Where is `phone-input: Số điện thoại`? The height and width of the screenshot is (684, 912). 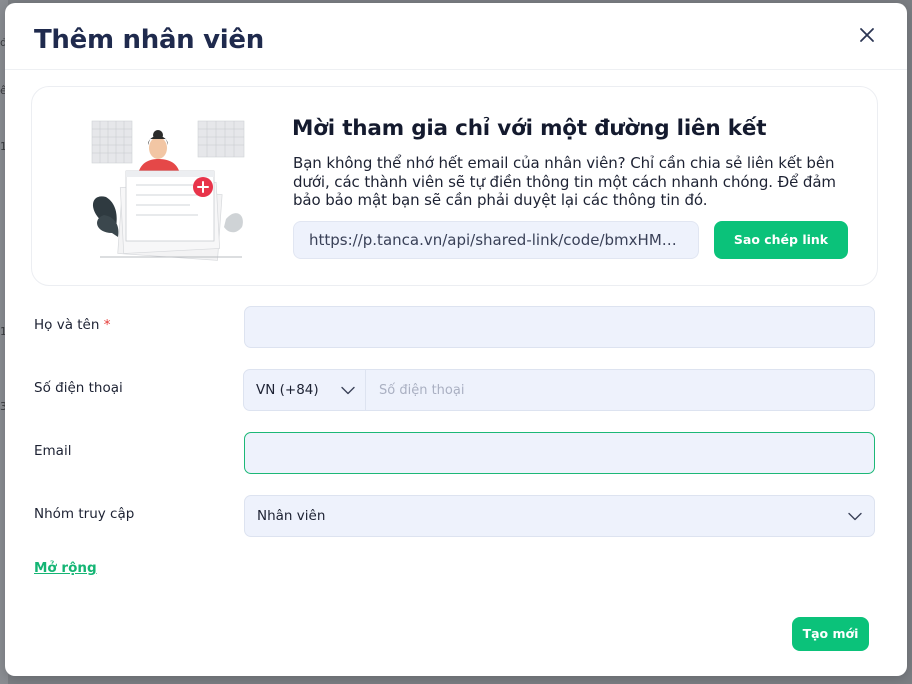
phone-input: Số điện thoại is located at coordinates (620, 390).